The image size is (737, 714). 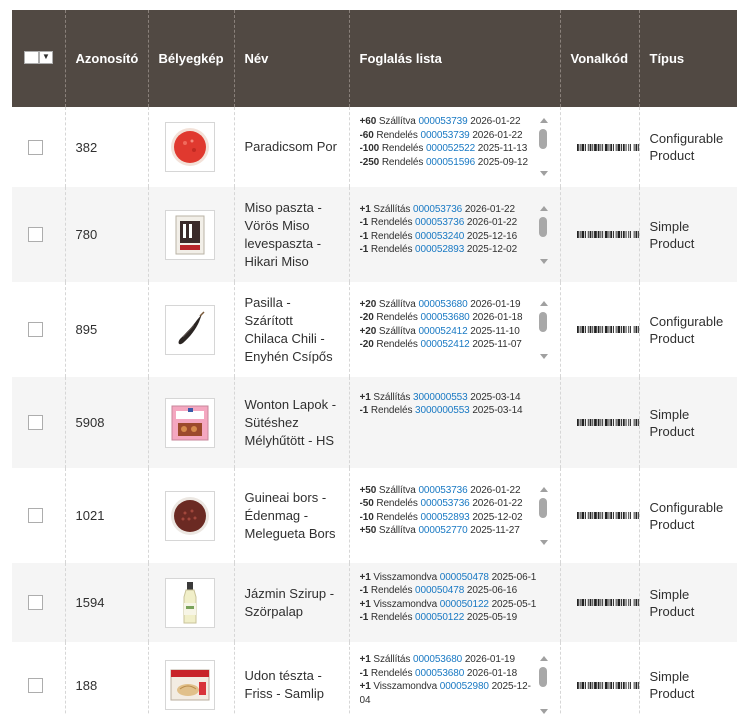 I want to click on column-header-id: Azonosító, so click(x=106, y=58).